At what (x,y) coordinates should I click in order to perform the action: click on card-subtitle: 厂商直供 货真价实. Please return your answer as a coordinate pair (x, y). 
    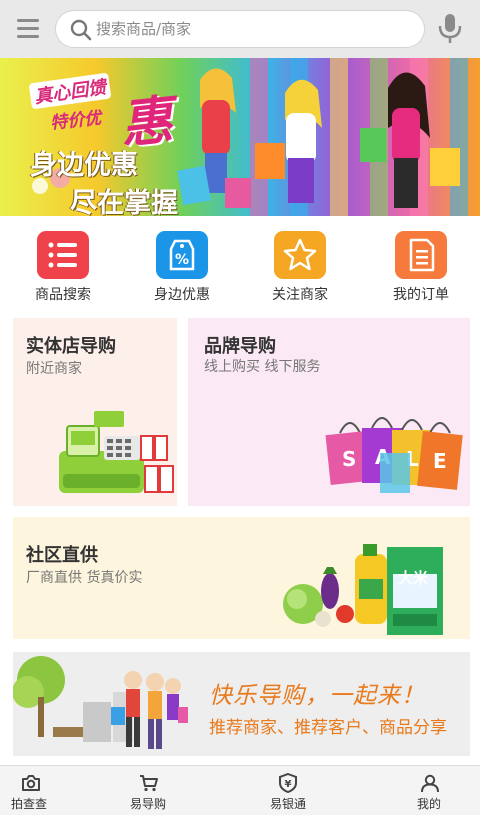
    Looking at the image, I should click on (84, 578).